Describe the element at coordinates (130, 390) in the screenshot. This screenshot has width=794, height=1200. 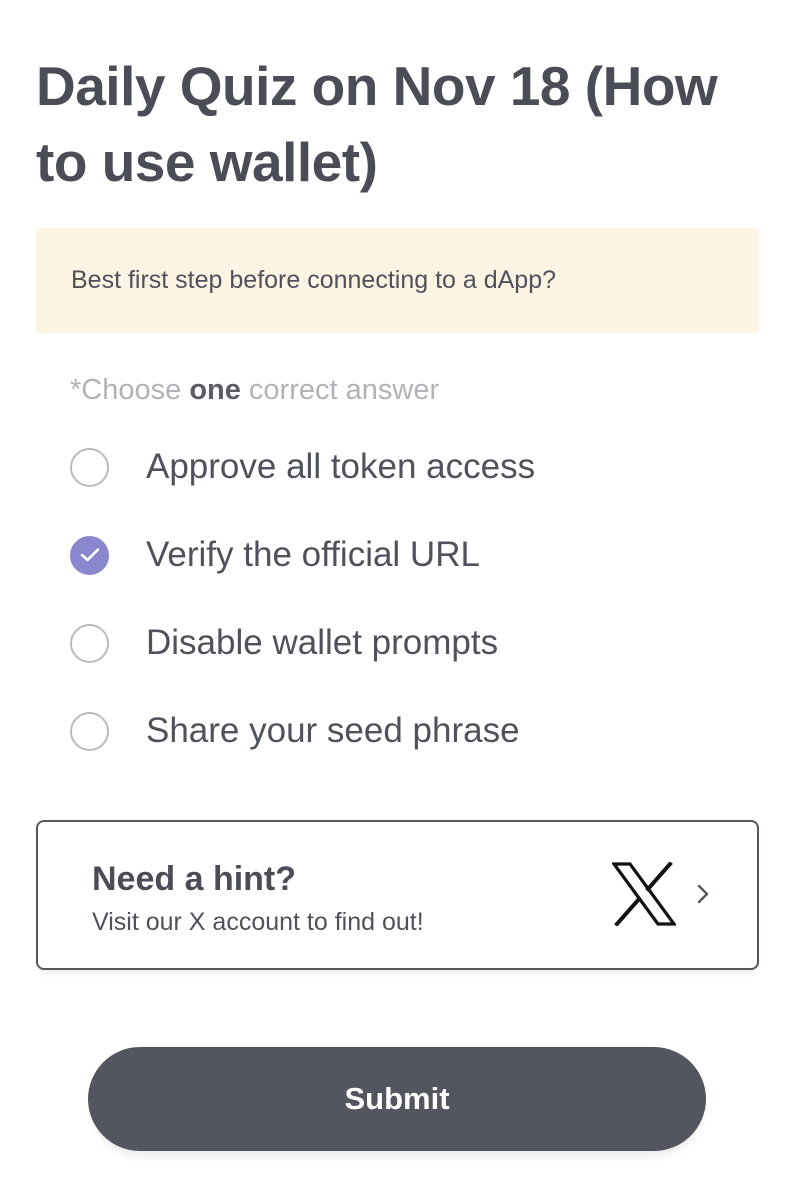
I see `instruction-prefix: *Choose` at that location.